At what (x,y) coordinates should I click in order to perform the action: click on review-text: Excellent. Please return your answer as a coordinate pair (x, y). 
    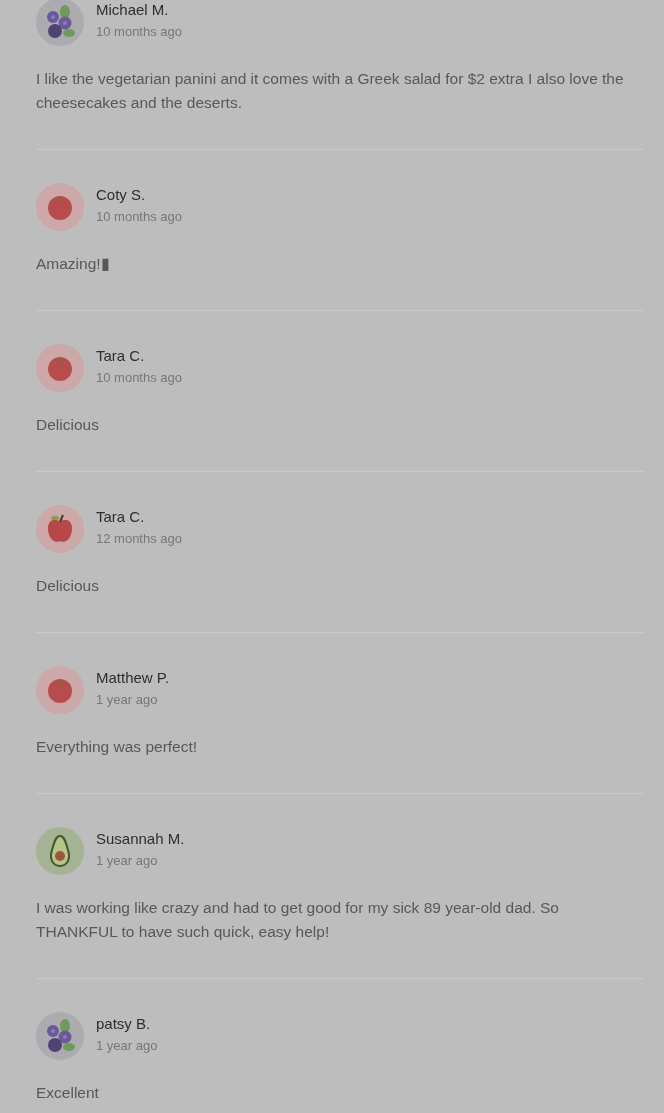
    Looking at the image, I should click on (68, 1093).